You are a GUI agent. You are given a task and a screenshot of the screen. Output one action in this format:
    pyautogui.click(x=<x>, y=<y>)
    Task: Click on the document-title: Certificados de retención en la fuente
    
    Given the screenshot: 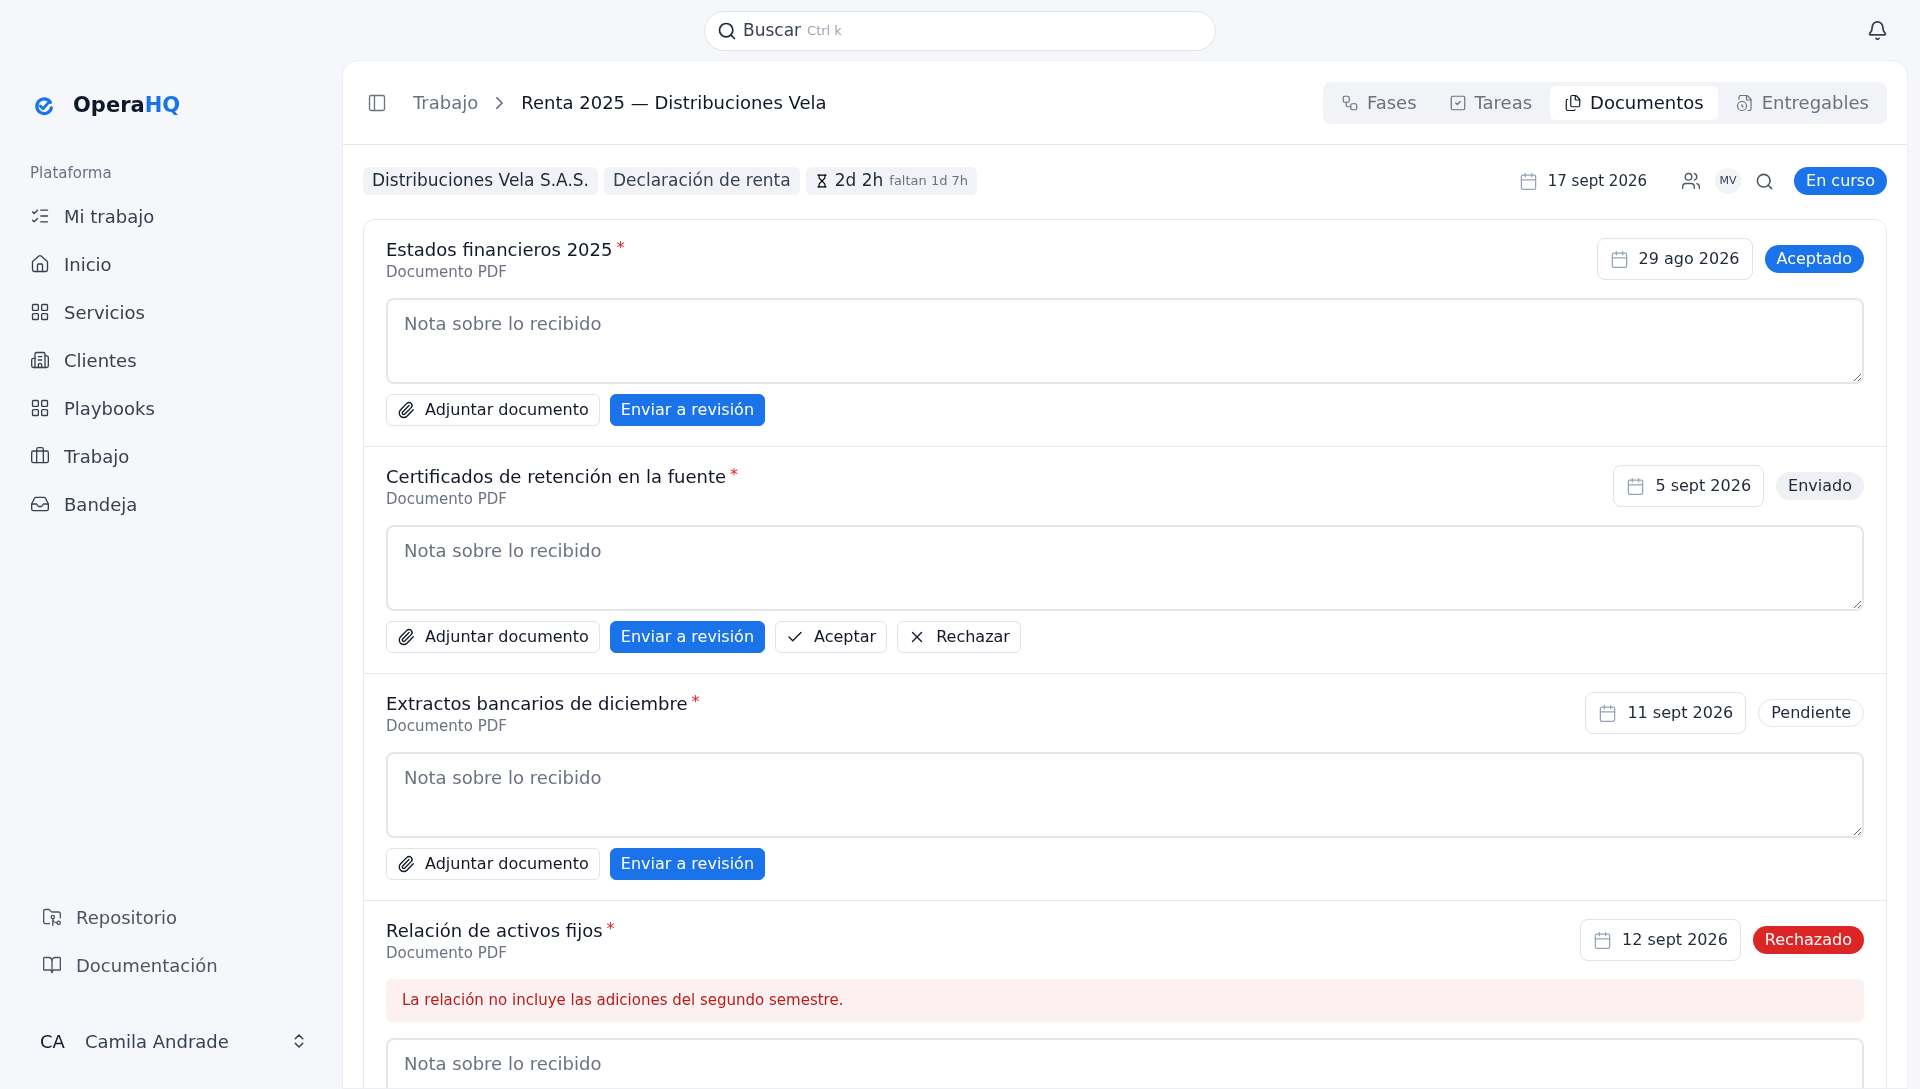 What is the action you would take?
    pyautogui.click(x=556, y=477)
    